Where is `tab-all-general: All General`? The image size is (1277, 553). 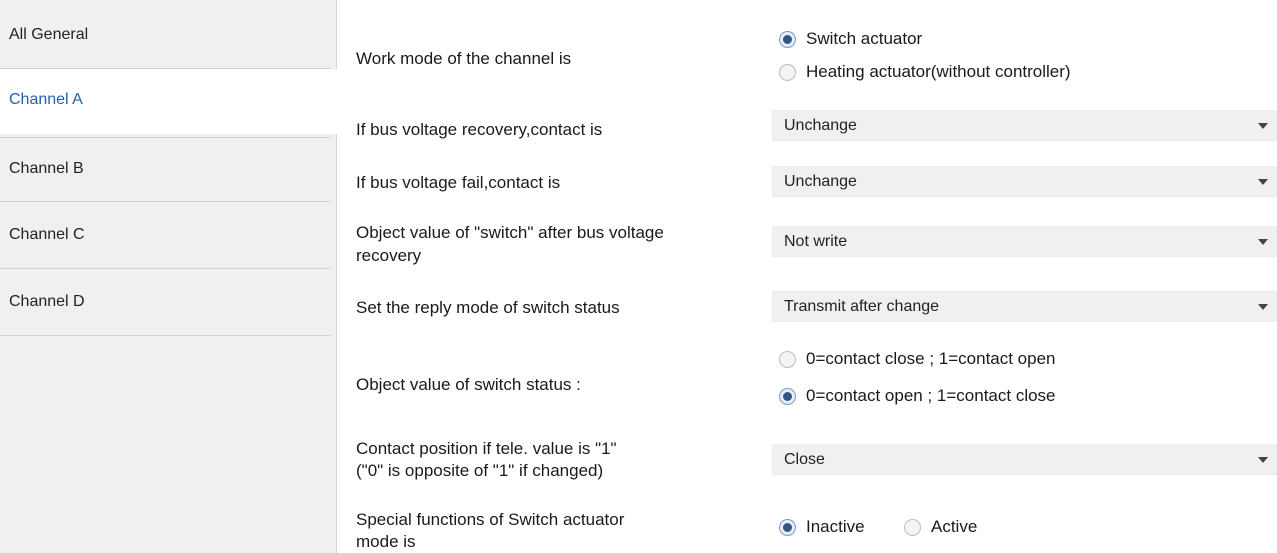 tab-all-general: All General is located at coordinates (165, 36).